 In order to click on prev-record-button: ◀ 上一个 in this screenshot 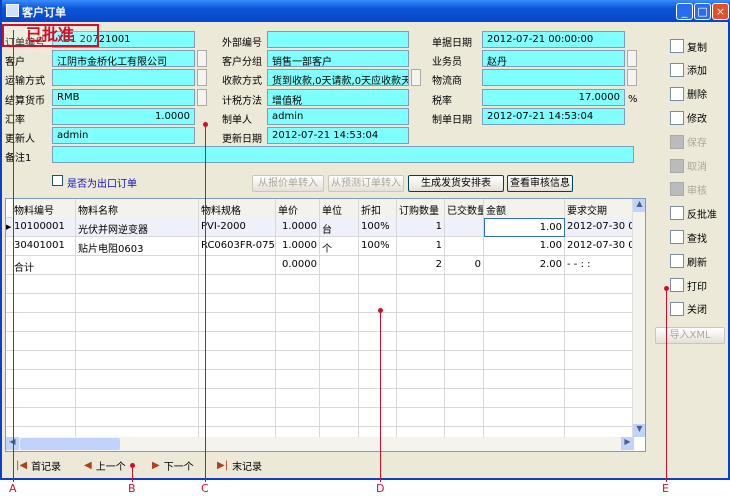, I will do `click(105, 465)`.